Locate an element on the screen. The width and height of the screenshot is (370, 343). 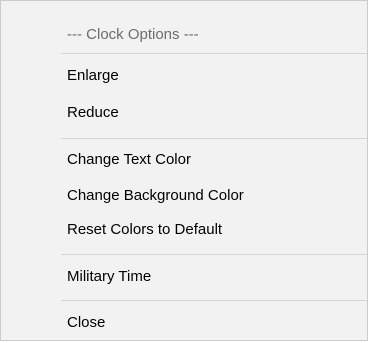
menu-item-military-time: Military Time is located at coordinates (109, 277).